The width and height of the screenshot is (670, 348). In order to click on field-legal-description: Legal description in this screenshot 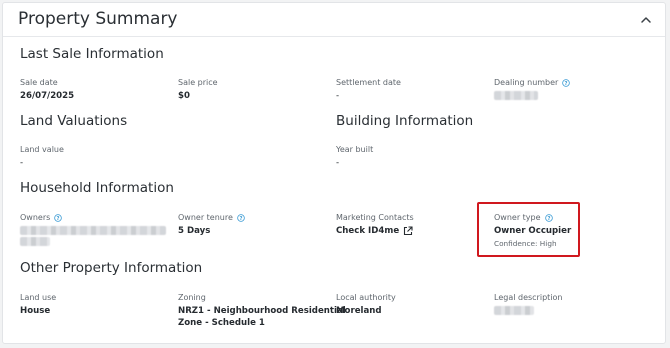, I will do `click(528, 303)`.